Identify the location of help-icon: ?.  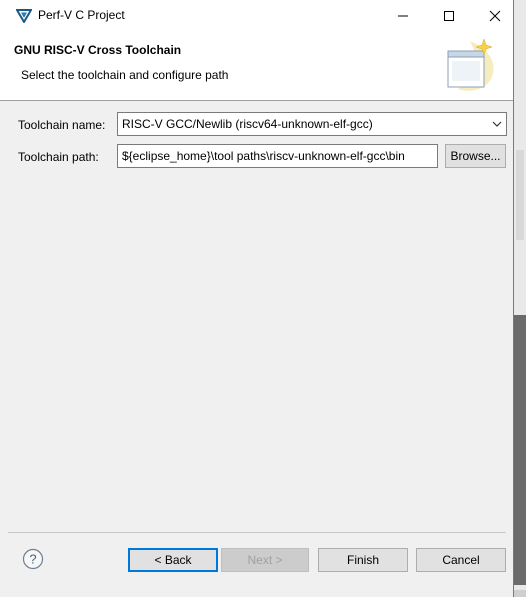
(33, 559).